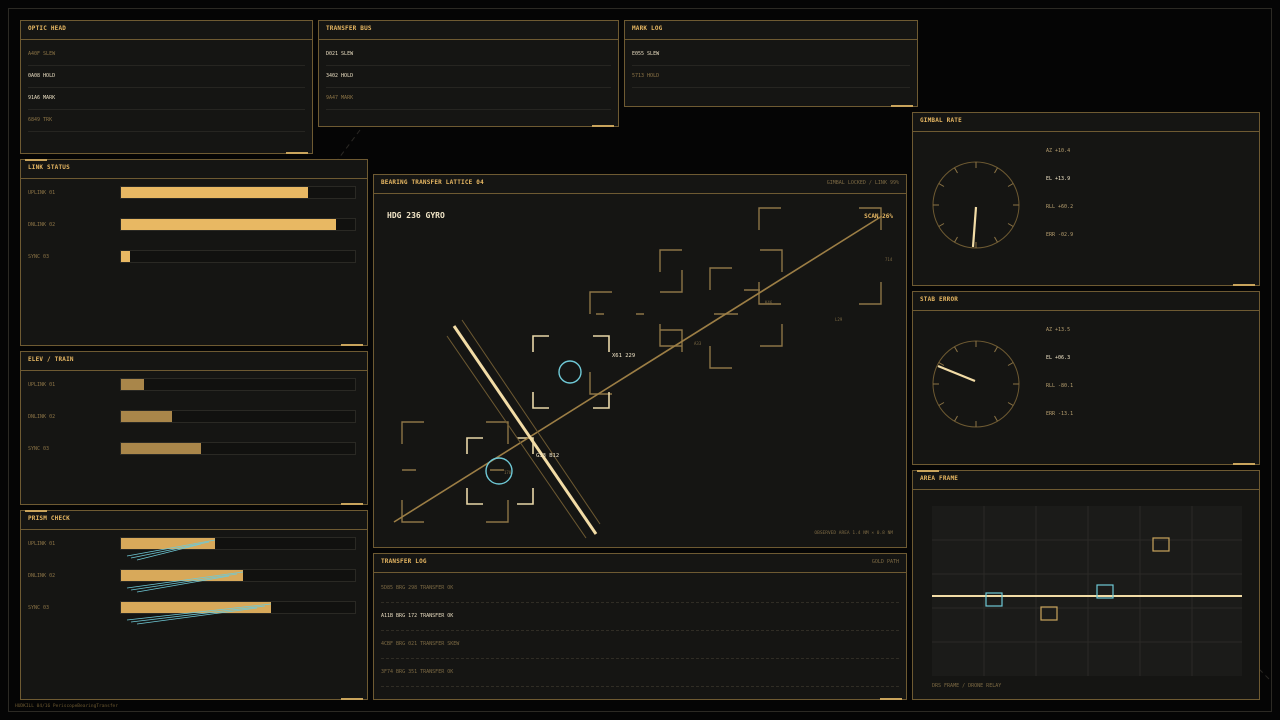 The image size is (1280, 720). Describe the element at coordinates (166, 120) in the screenshot. I see `optic-head-row: 6849 TRK` at that location.